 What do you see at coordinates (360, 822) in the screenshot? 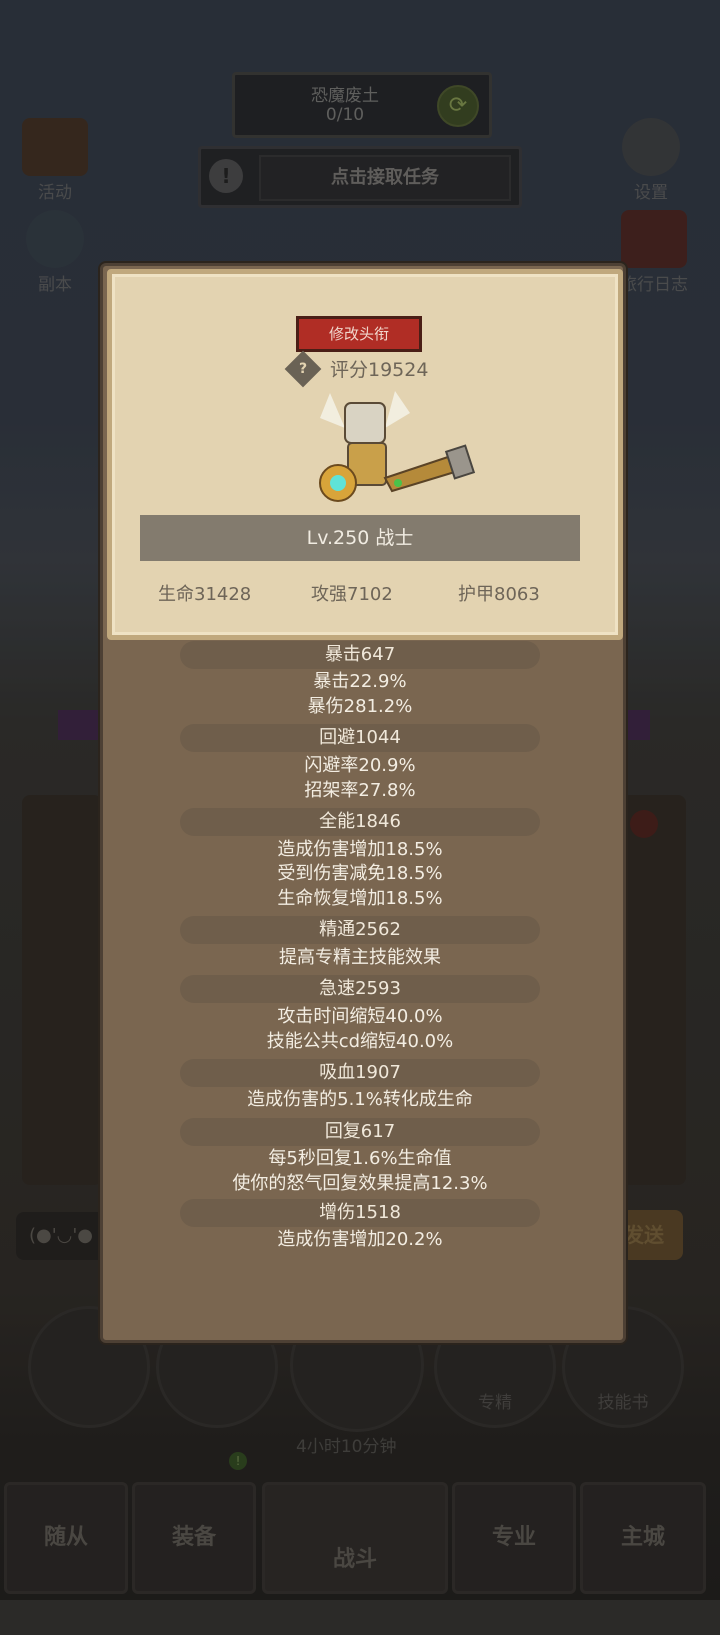
I see `attr-versatility-header: 全能1846` at bounding box center [360, 822].